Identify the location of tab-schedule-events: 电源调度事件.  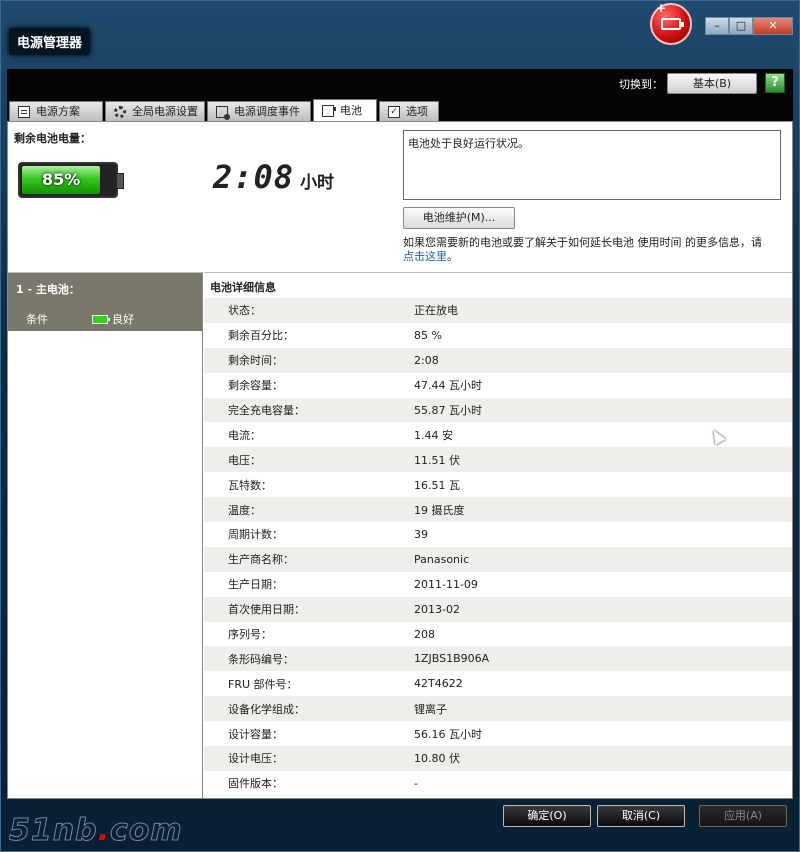
(259, 111).